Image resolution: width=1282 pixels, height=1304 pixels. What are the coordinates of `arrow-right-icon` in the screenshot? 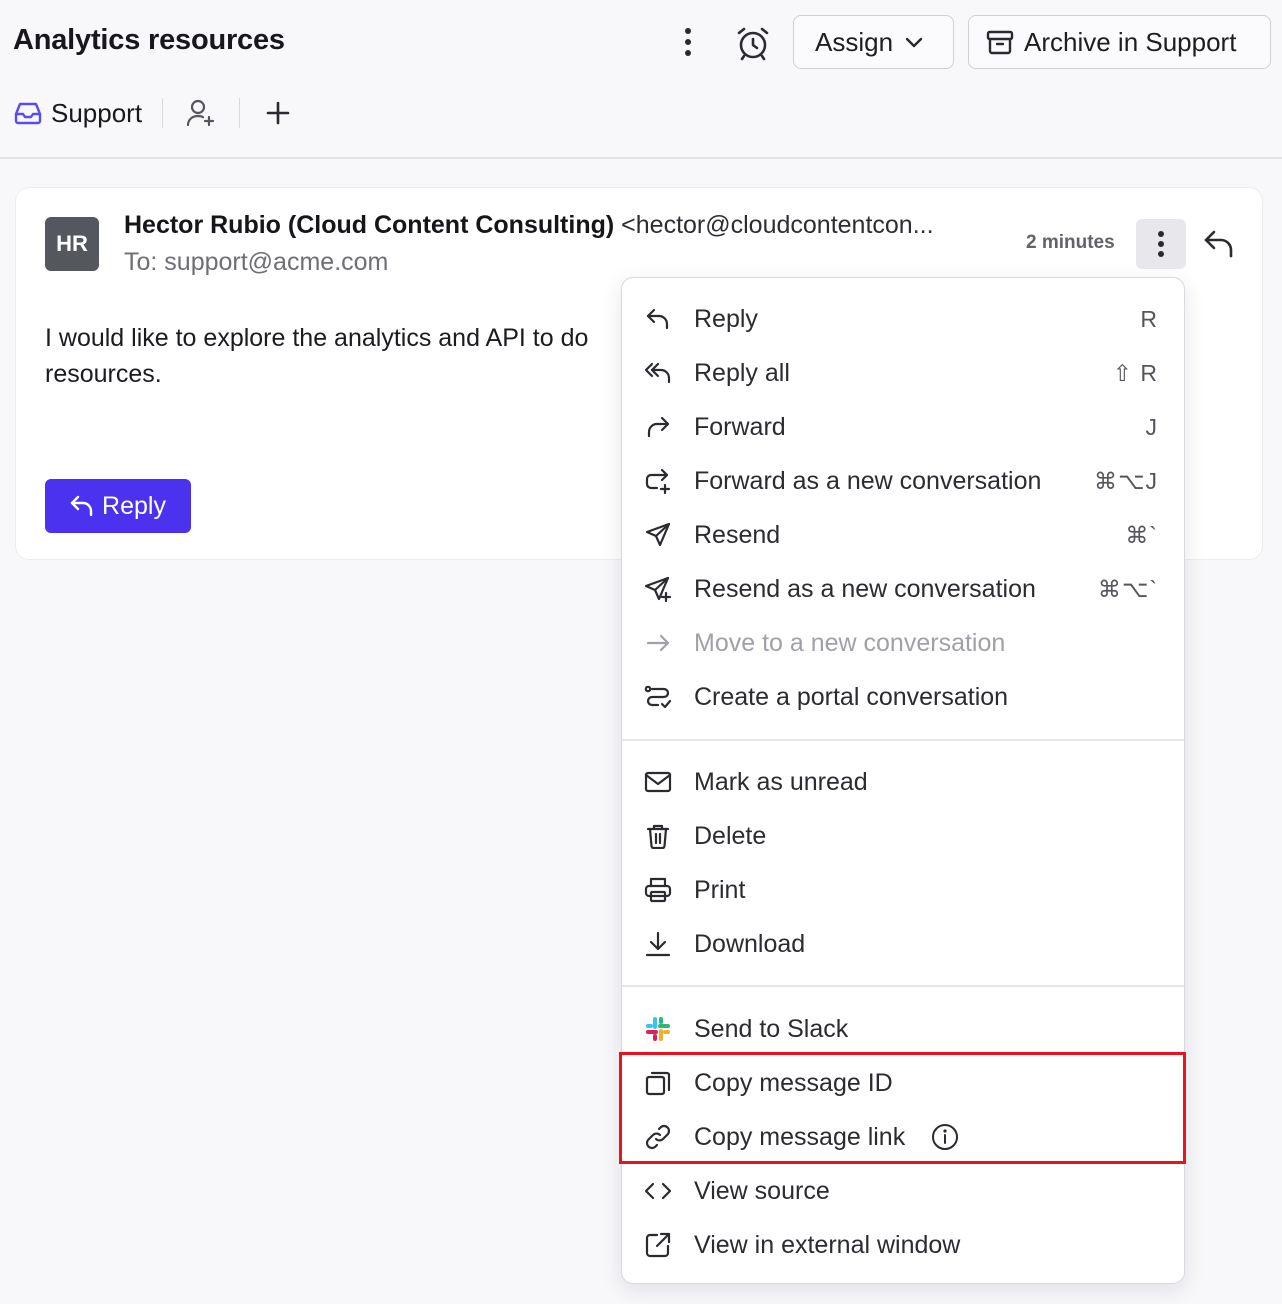 It's located at (658, 643).